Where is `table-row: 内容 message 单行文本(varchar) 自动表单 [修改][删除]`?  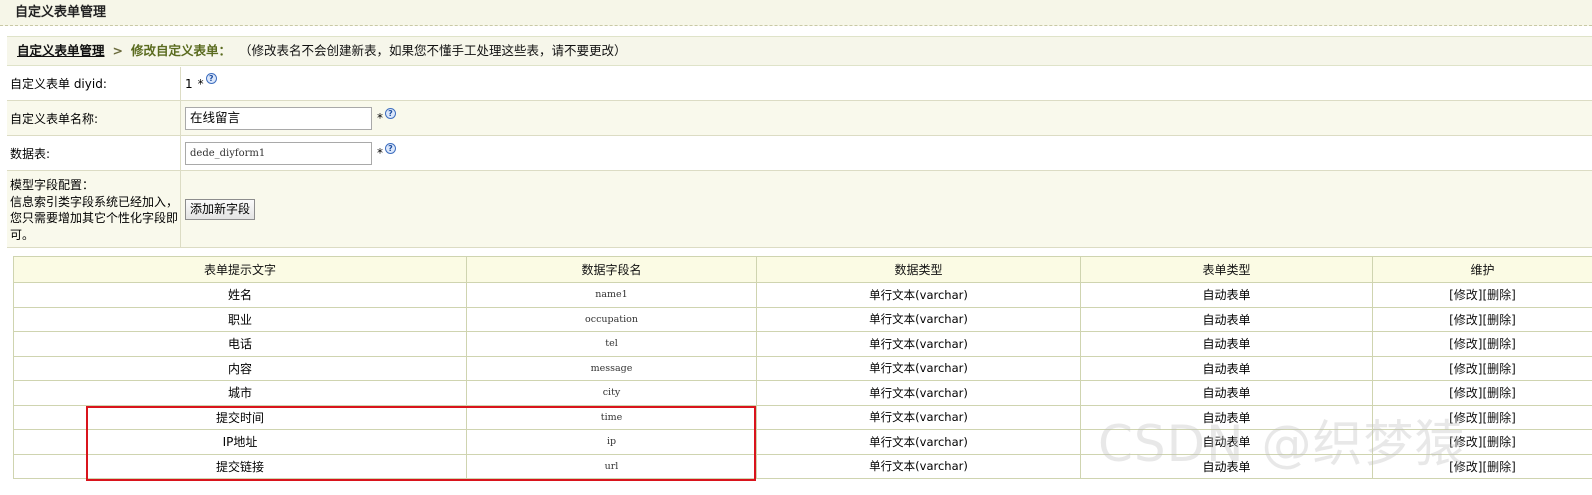
table-row: 内容 message 单行文本(varchar) 自动表单 [修改][删除] is located at coordinates (802, 368).